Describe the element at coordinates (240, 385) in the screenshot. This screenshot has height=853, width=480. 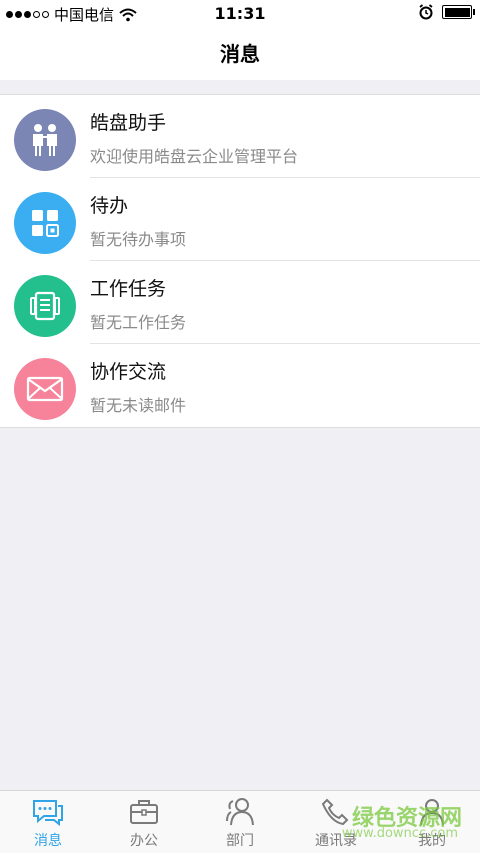
I see `list-item: 协作交流 暂无未读邮件` at that location.